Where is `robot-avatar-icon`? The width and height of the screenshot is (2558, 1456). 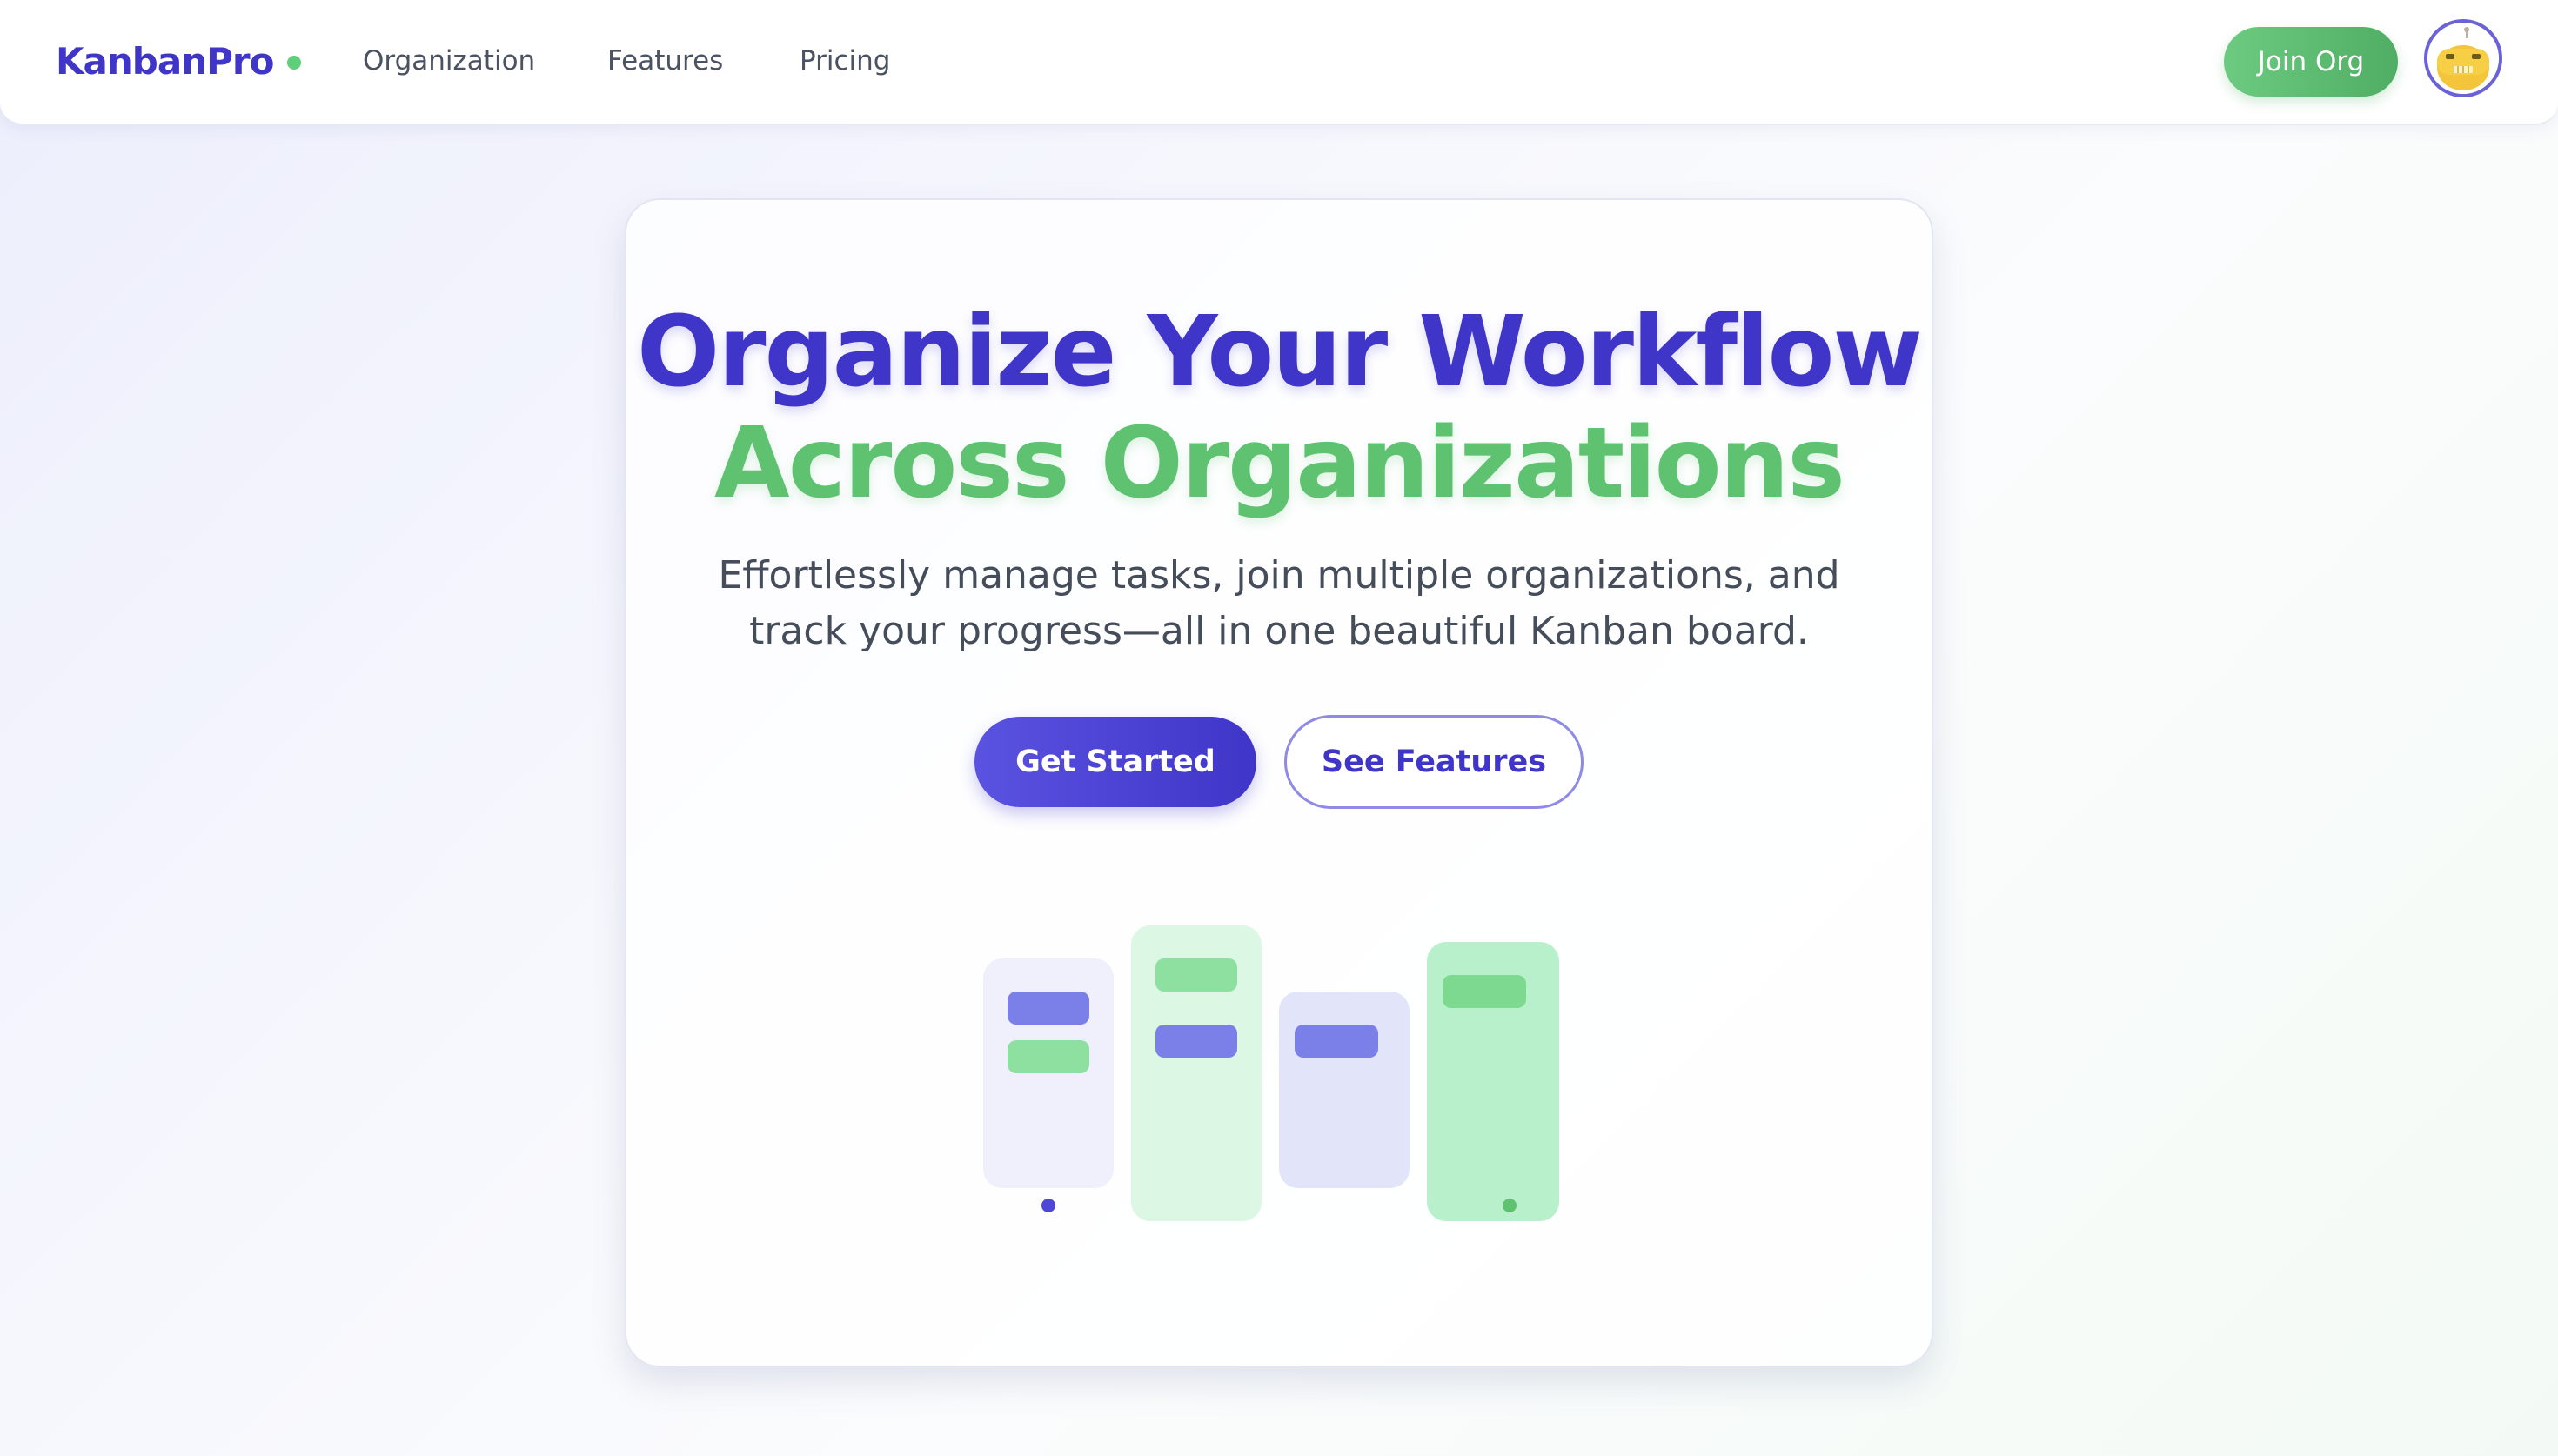
robot-avatar-icon is located at coordinates (2463, 58).